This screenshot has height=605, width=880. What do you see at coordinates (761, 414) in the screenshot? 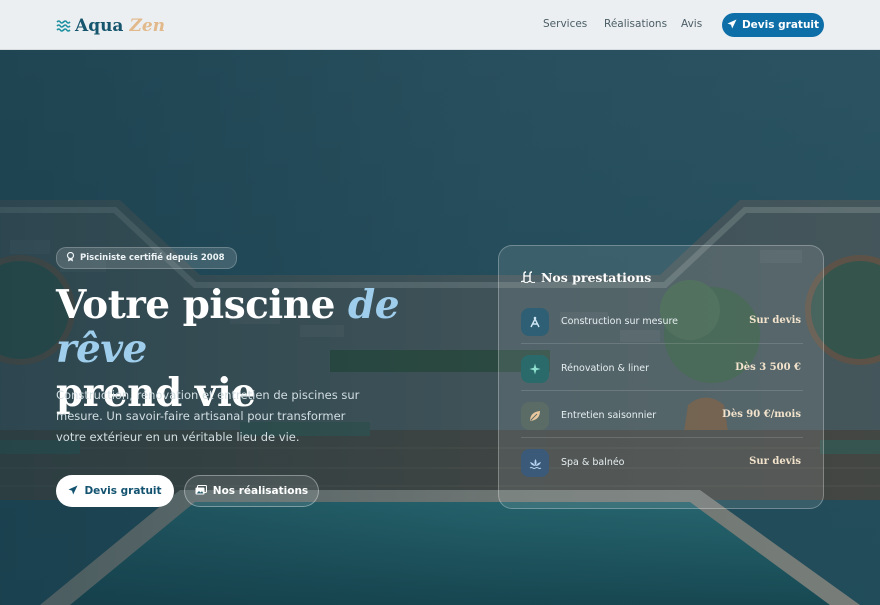
I see `service-price: Dès 90 €/mois` at bounding box center [761, 414].